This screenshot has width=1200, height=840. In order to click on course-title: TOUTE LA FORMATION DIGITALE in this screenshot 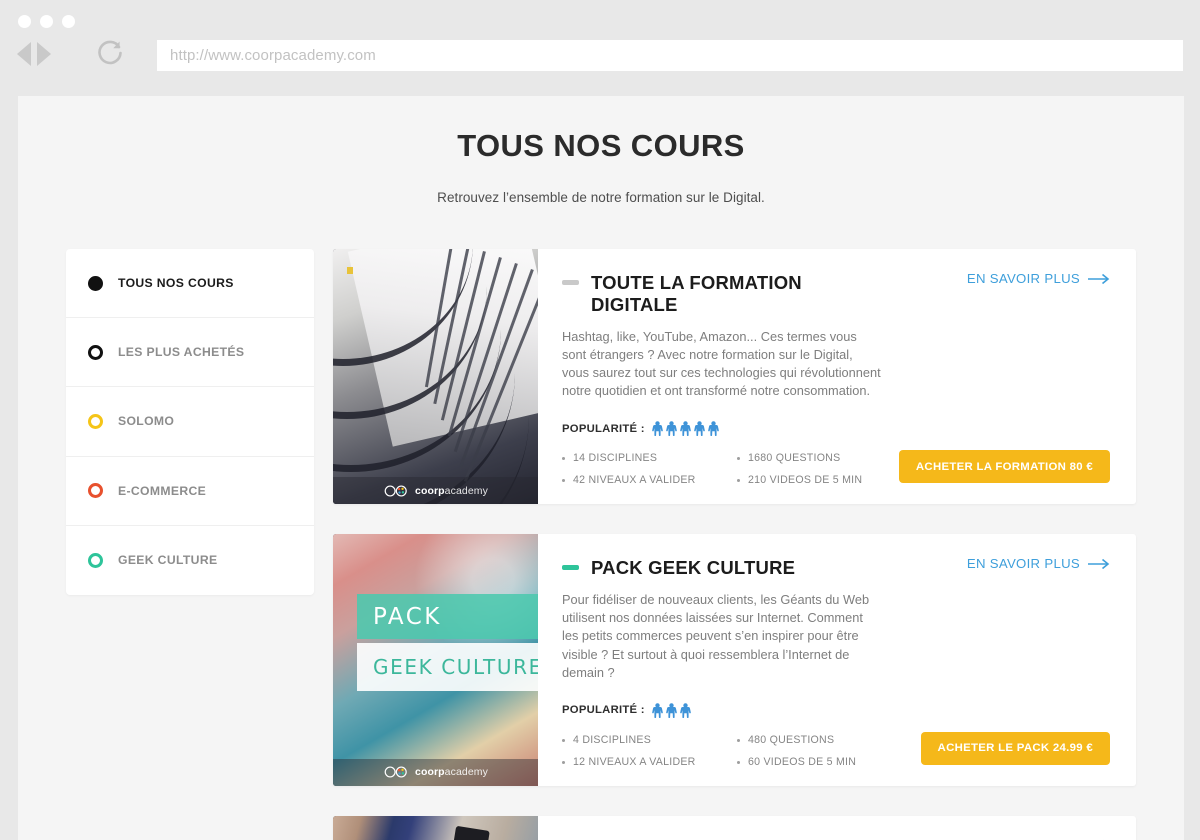, I will do `click(696, 293)`.